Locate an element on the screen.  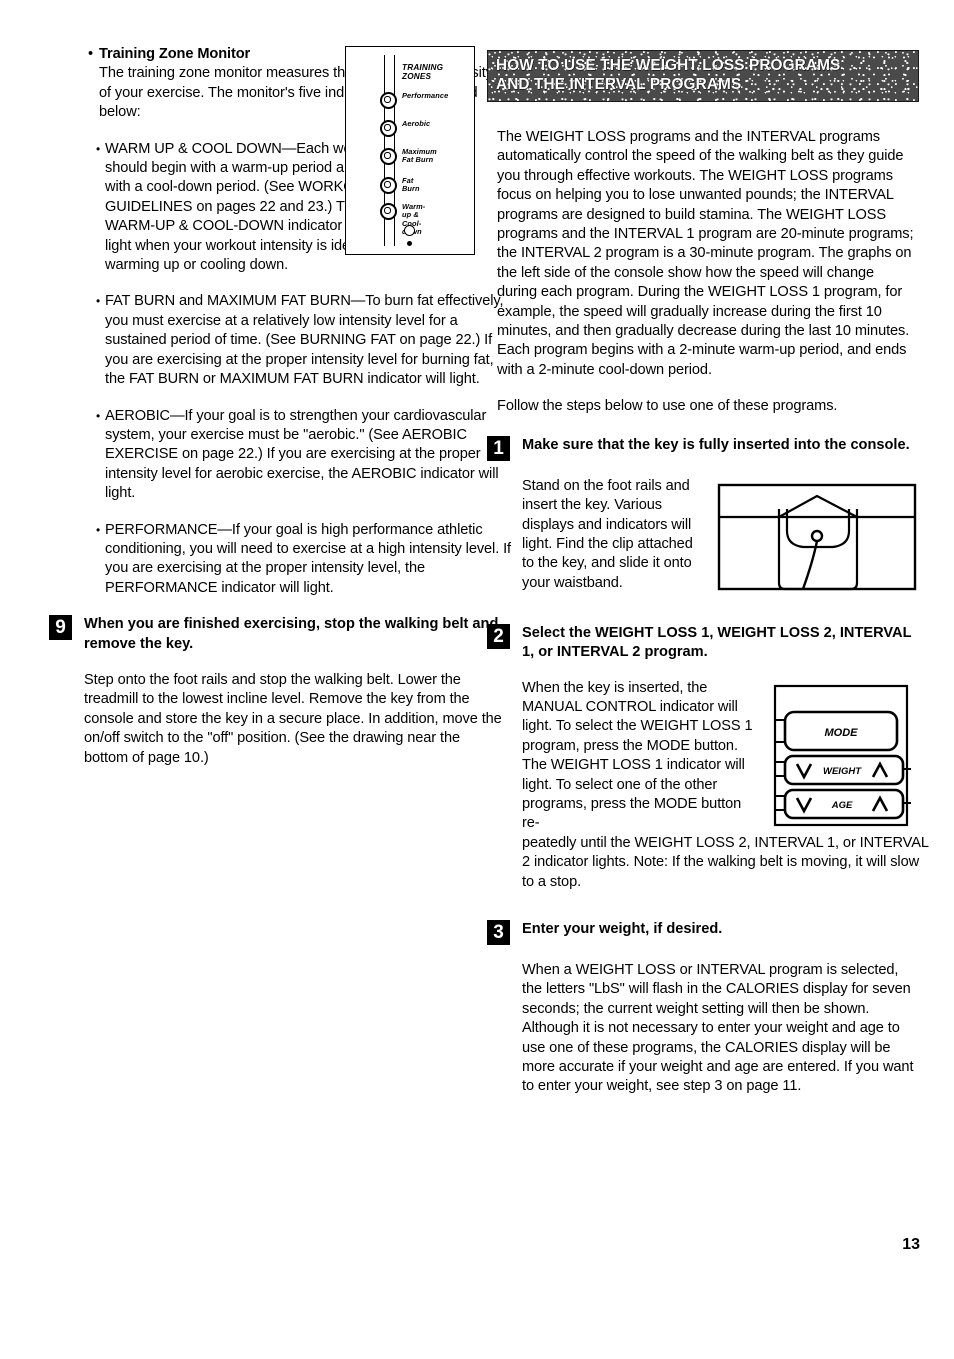
console-buttons-figure: MODE WEIGHT AGE is located at coordinates (841, 758).